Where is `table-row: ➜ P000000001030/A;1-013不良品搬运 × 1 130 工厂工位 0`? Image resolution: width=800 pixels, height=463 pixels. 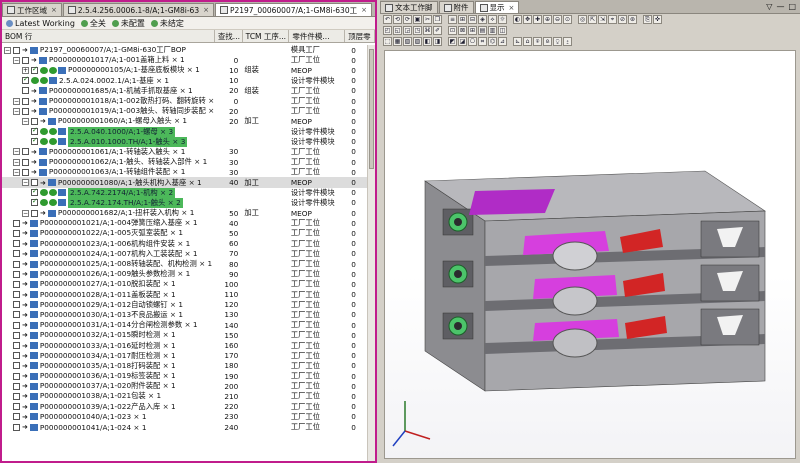 table-row: ➜ P000000001030/A;1-013不良品搬运 × 1 130 工厂工位 0 is located at coordinates (184, 315).